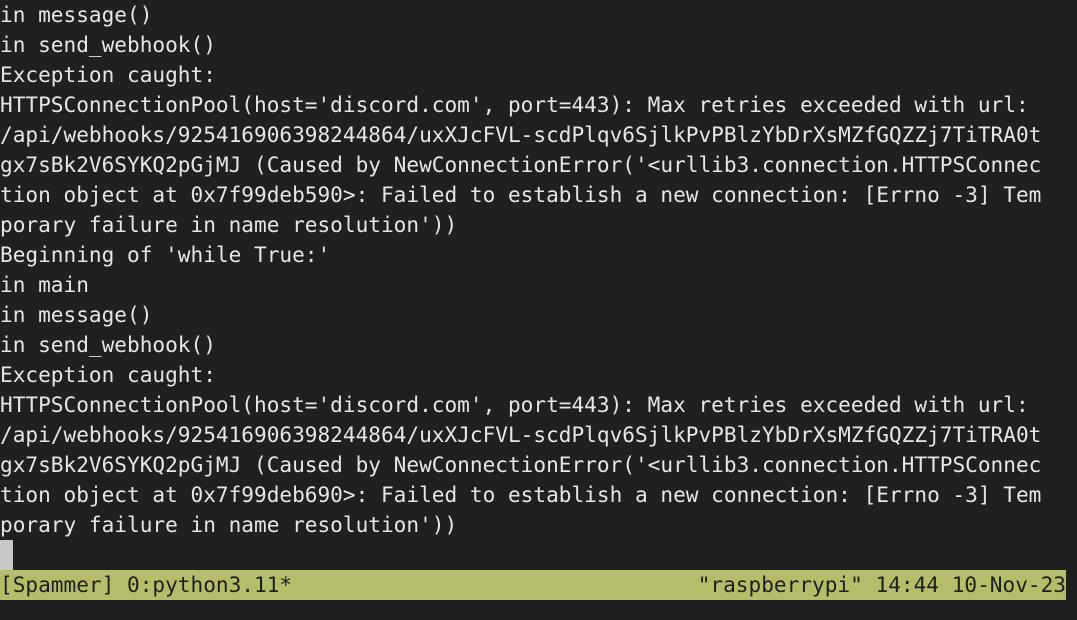 Image resolution: width=1077 pixels, height=620 pixels. I want to click on terminal-bottom-padding, so click(538, 610).